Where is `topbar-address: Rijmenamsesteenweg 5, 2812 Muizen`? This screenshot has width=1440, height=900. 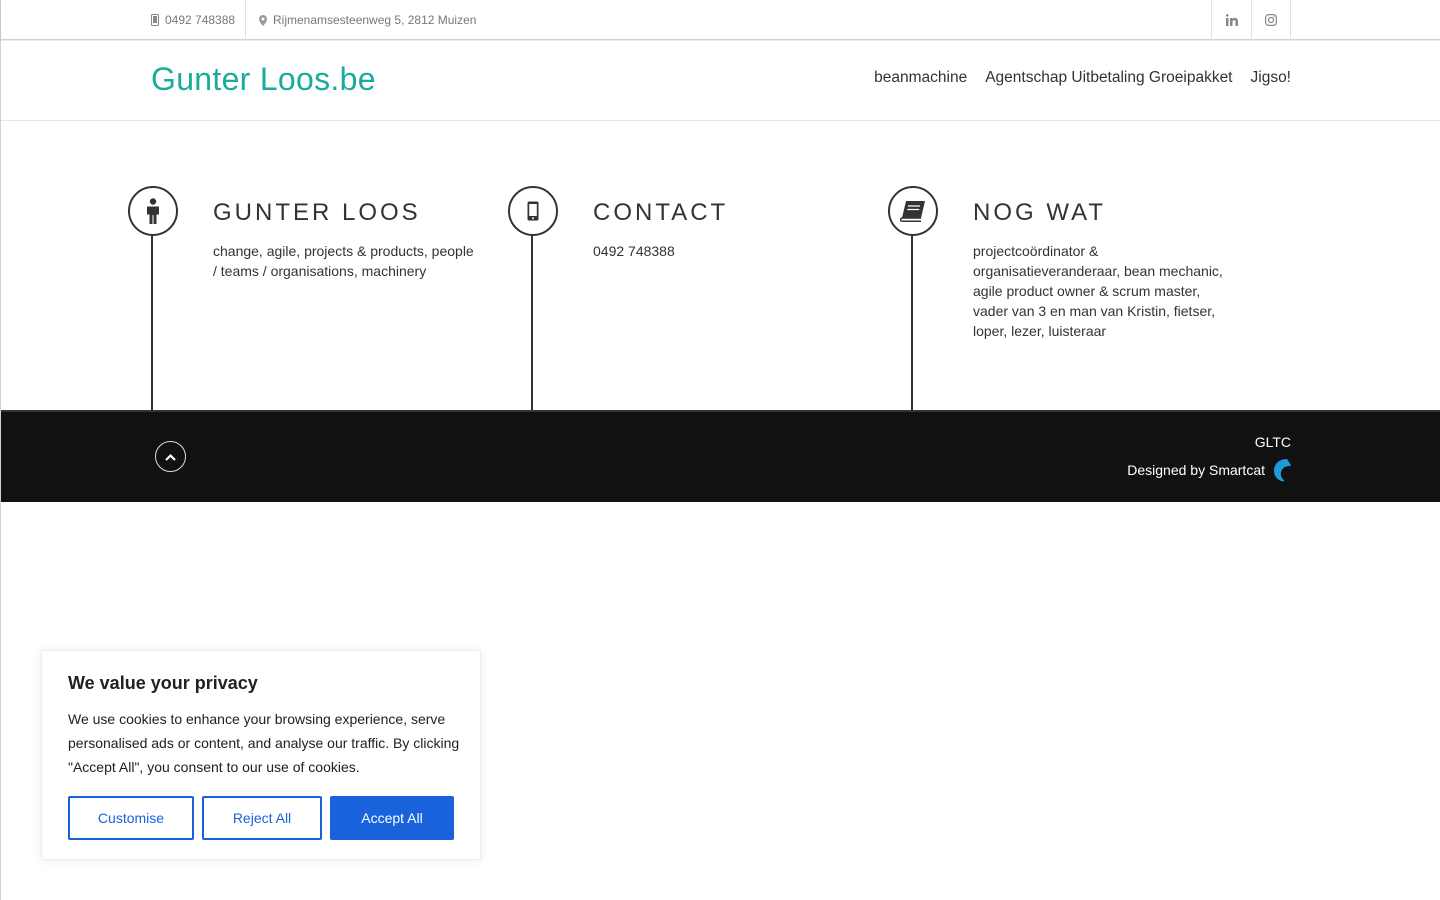 topbar-address: Rijmenamsesteenweg 5, 2812 Muizen is located at coordinates (362, 20).